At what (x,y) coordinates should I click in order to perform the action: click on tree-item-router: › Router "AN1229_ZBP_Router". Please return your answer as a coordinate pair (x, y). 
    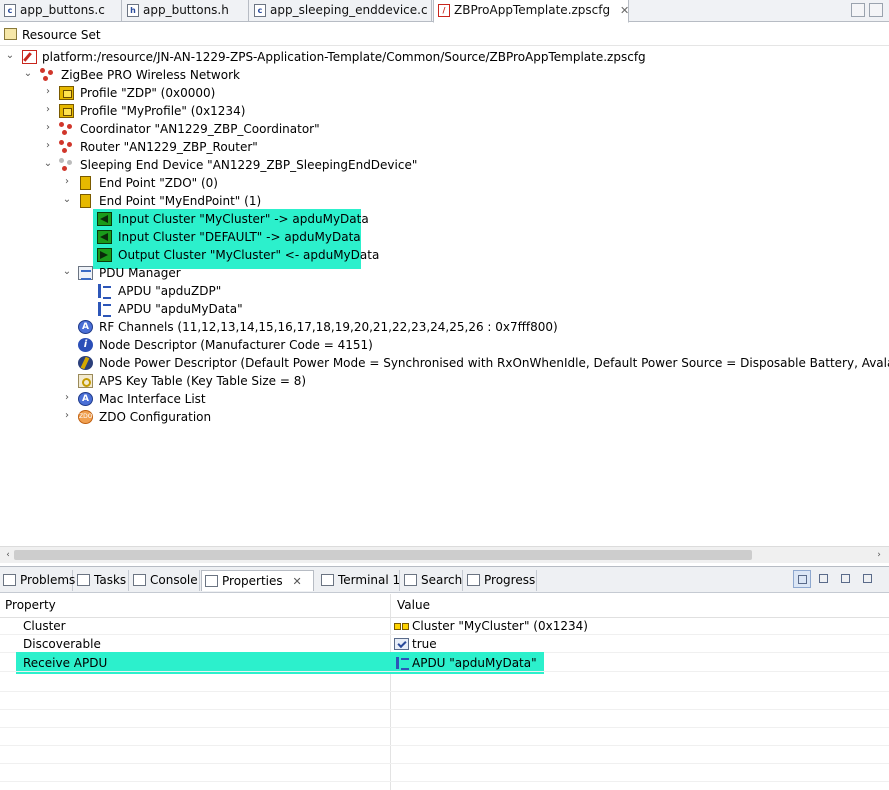
    Looking at the image, I should click on (444, 147).